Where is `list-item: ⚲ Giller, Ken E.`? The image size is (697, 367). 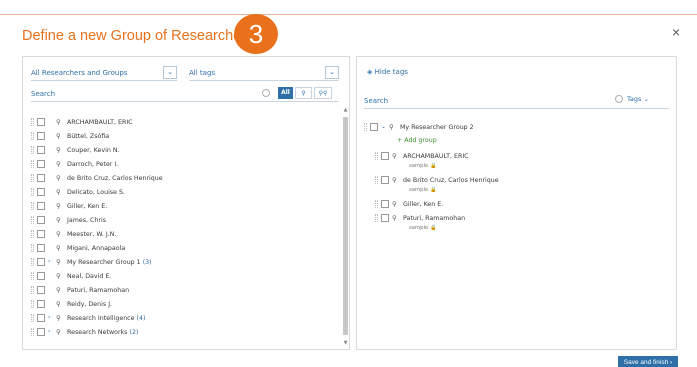
list-item: ⚲ Giller, Ken E. is located at coordinates (69, 206).